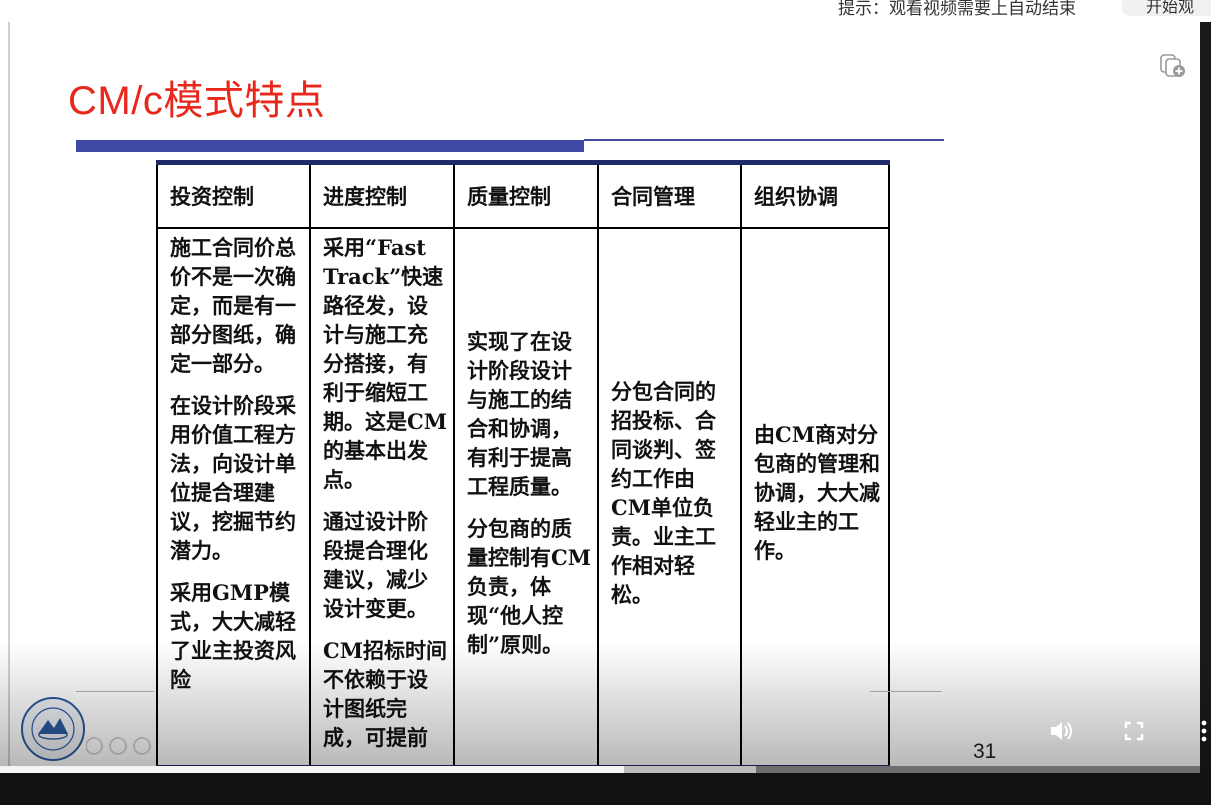  I want to click on fullscreen-icon, so click(1134, 731).